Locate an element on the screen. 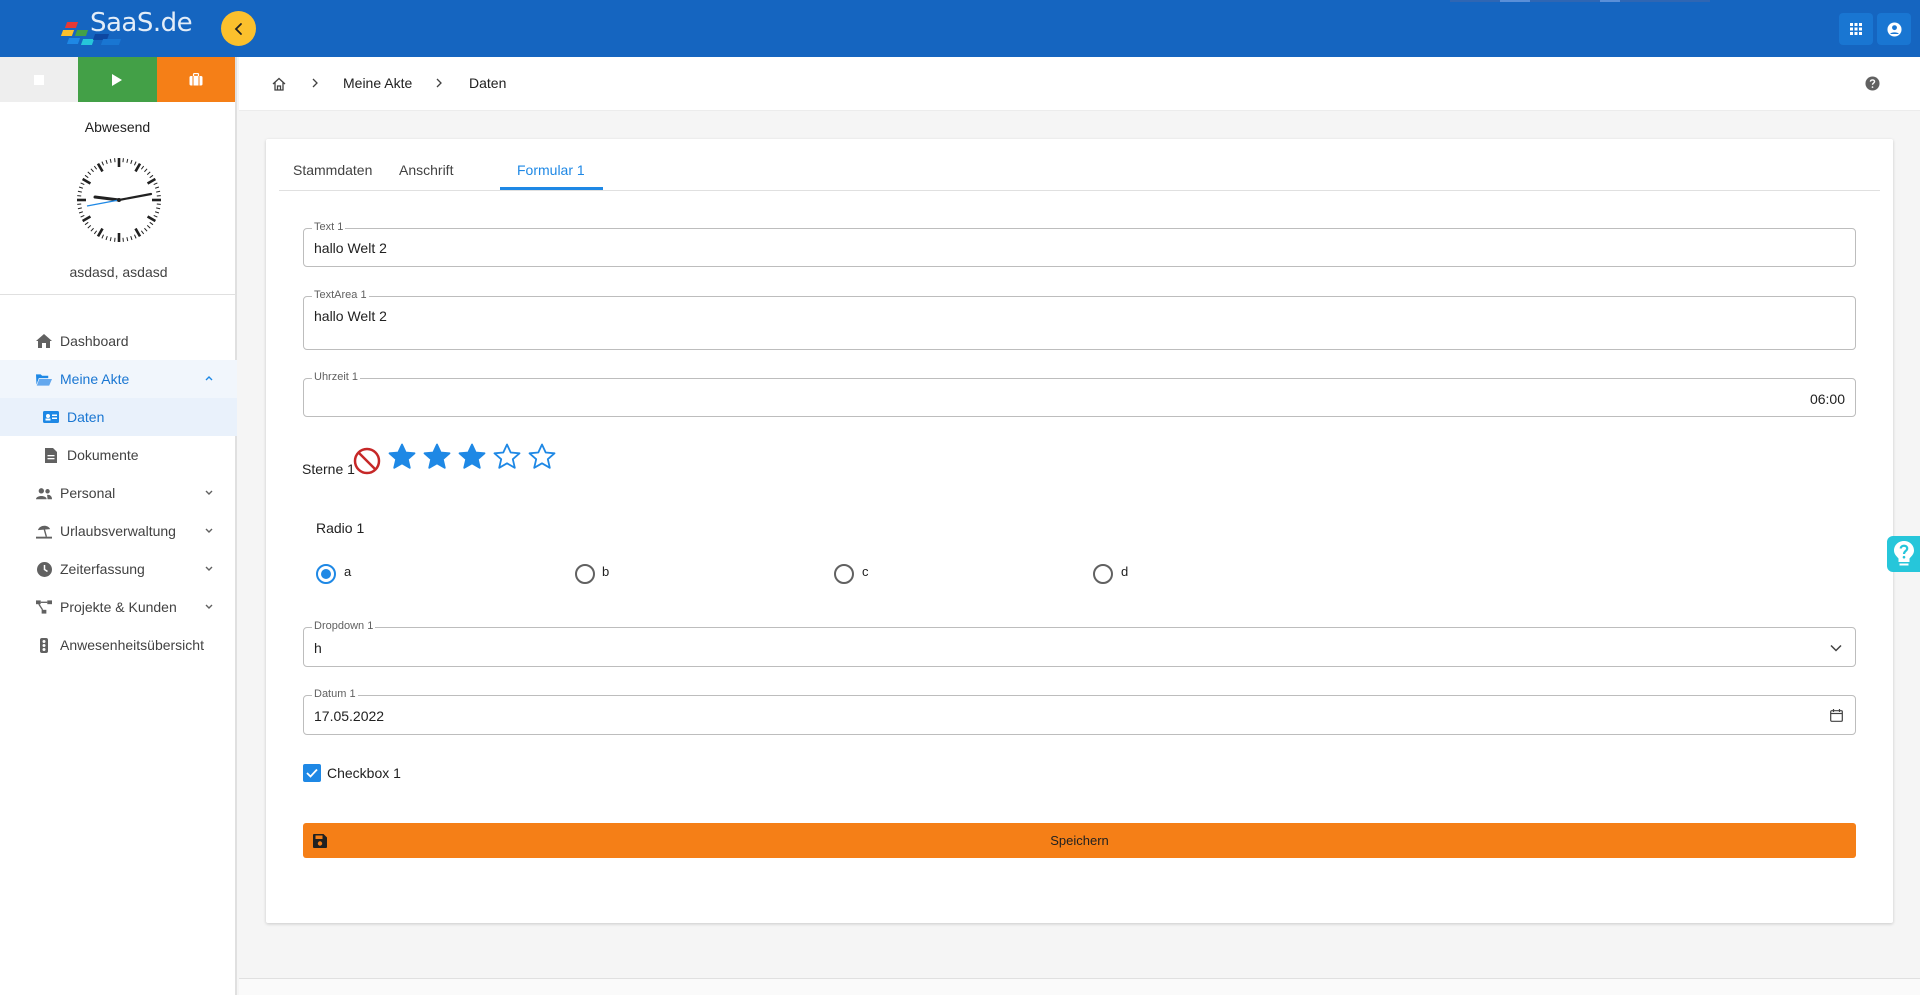 This screenshot has width=1920, height=995. sidebar-item-label: Personal is located at coordinates (88, 493).